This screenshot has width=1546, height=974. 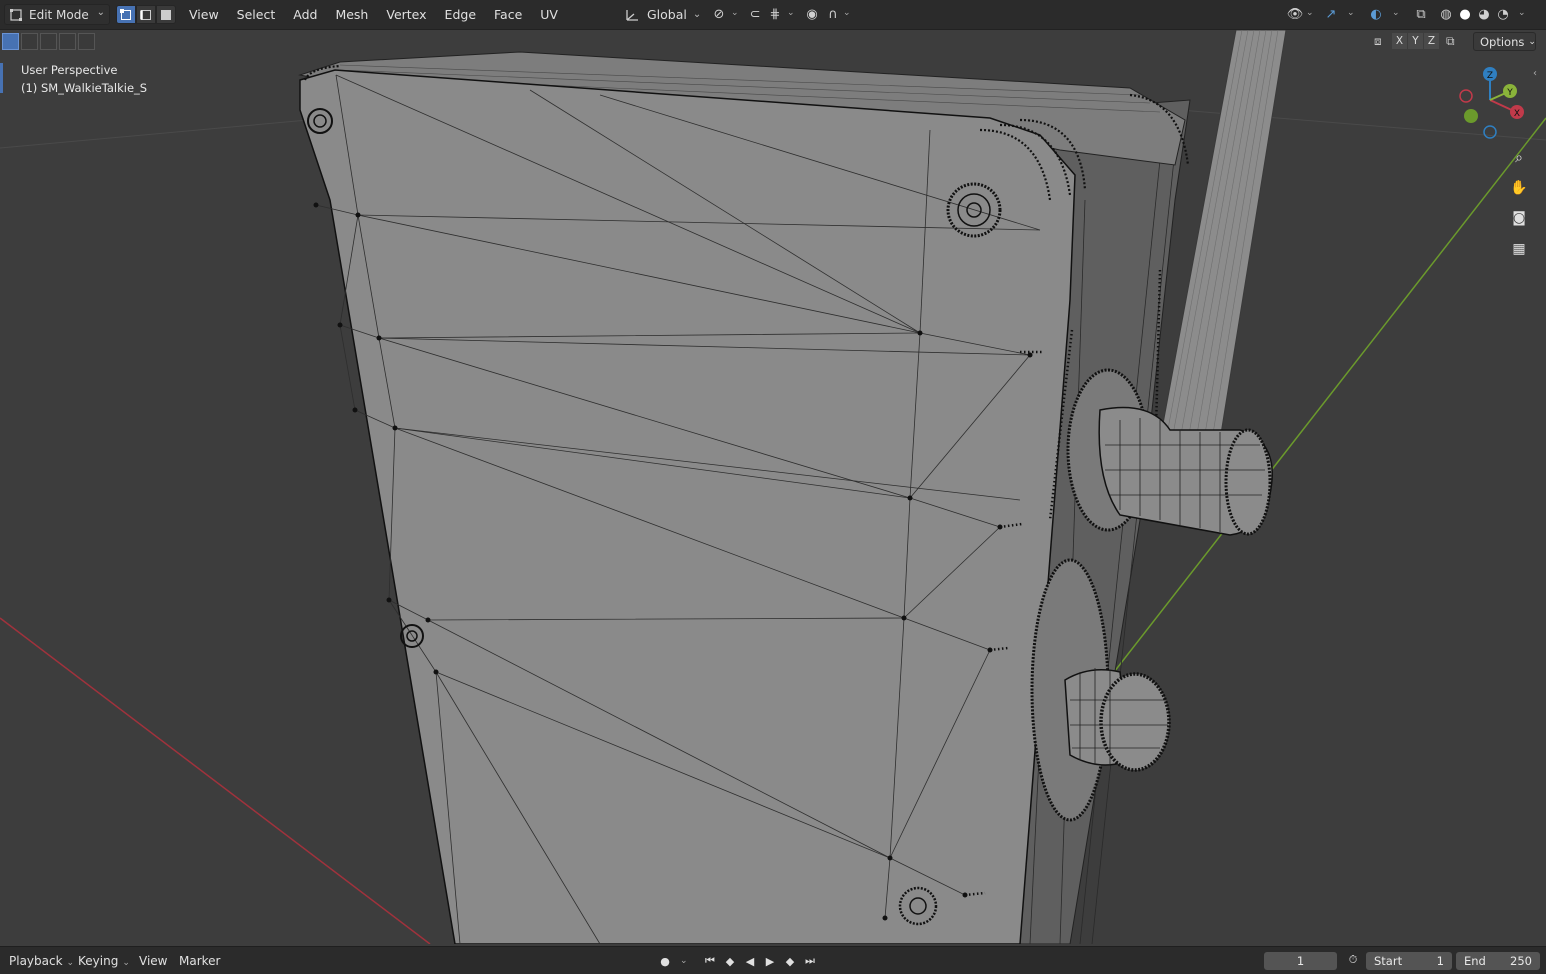 I want to click on menu-face: Face, so click(x=508, y=14).